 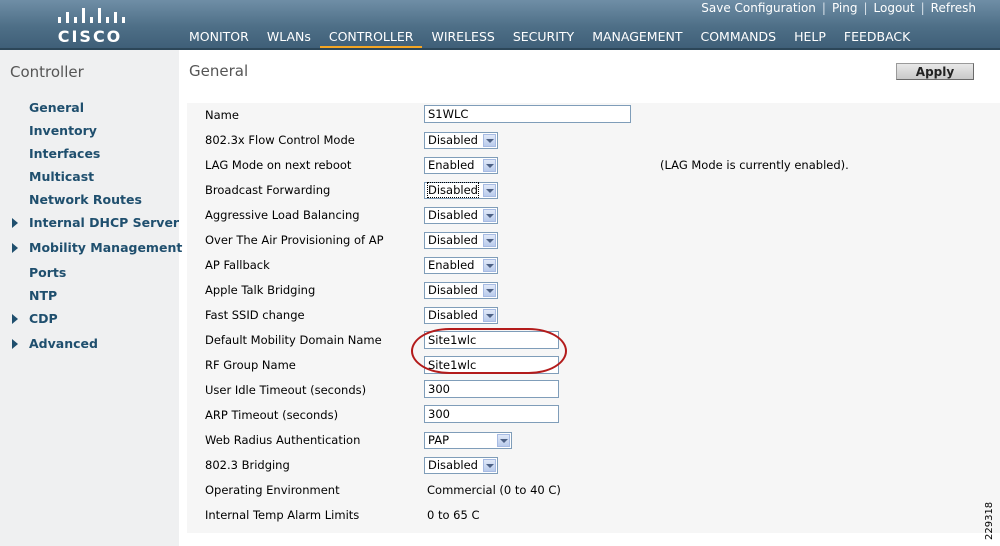 I want to click on refresh-link: Refresh, so click(x=953, y=8).